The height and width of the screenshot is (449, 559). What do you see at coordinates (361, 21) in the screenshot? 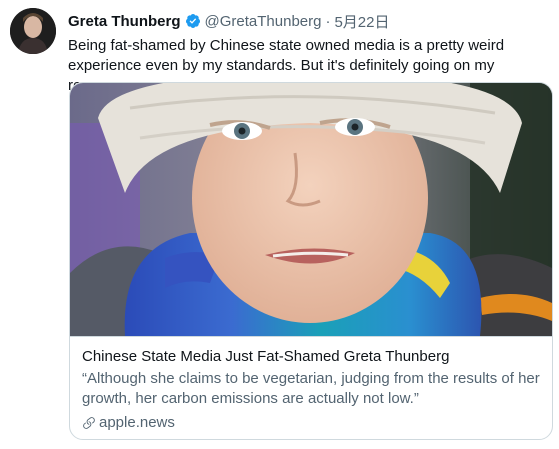
I see `tweet-date: 5月22日` at bounding box center [361, 21].